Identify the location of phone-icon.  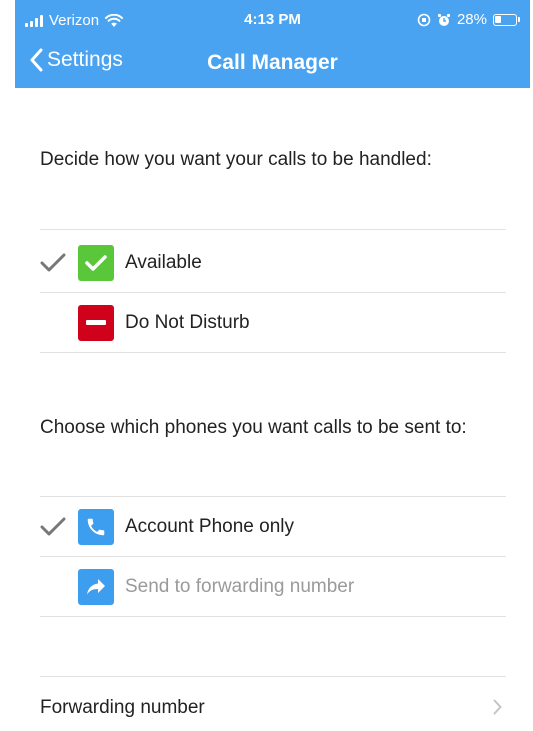
(96, 527).